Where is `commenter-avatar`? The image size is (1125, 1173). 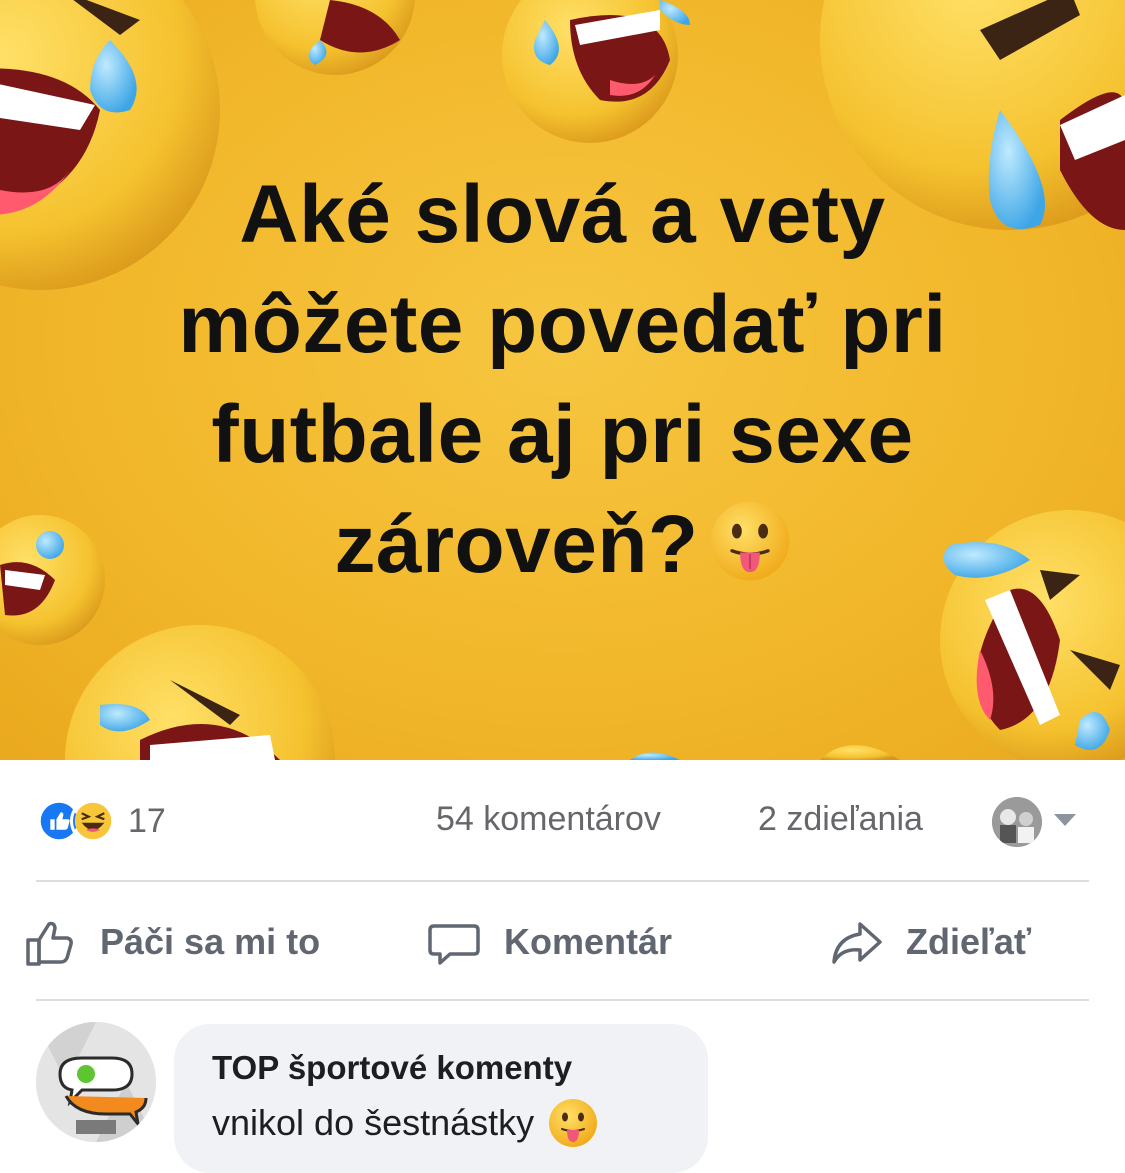
commenter-avatar is located at coordinates (96, 1082).